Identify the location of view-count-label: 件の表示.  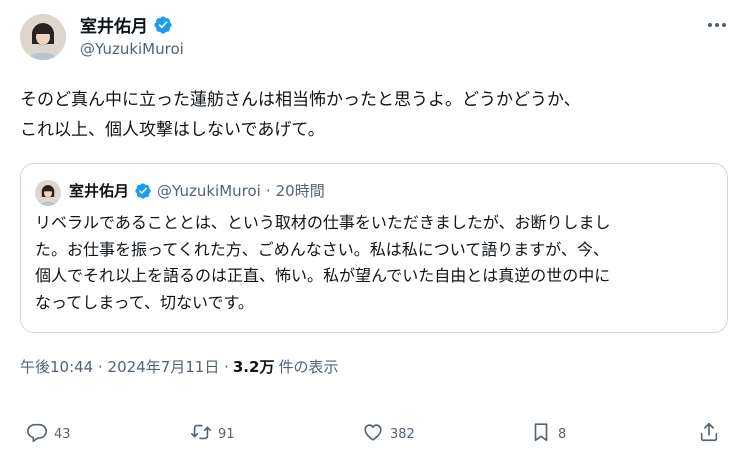
(308, 367).